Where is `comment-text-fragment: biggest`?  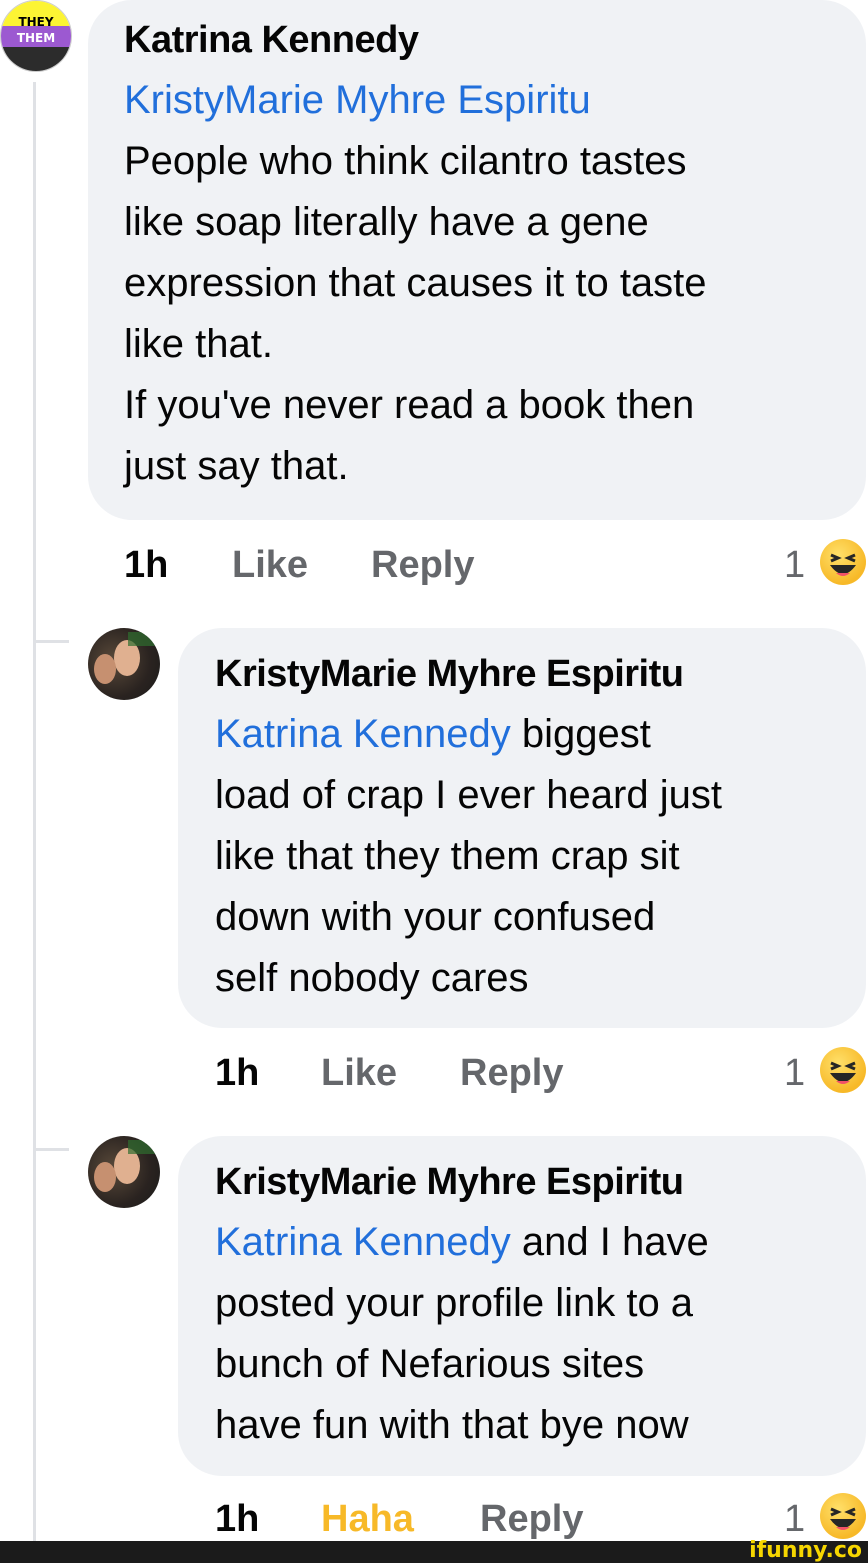 comment-text-fragment: biggest is located at coordinates (580, 734).